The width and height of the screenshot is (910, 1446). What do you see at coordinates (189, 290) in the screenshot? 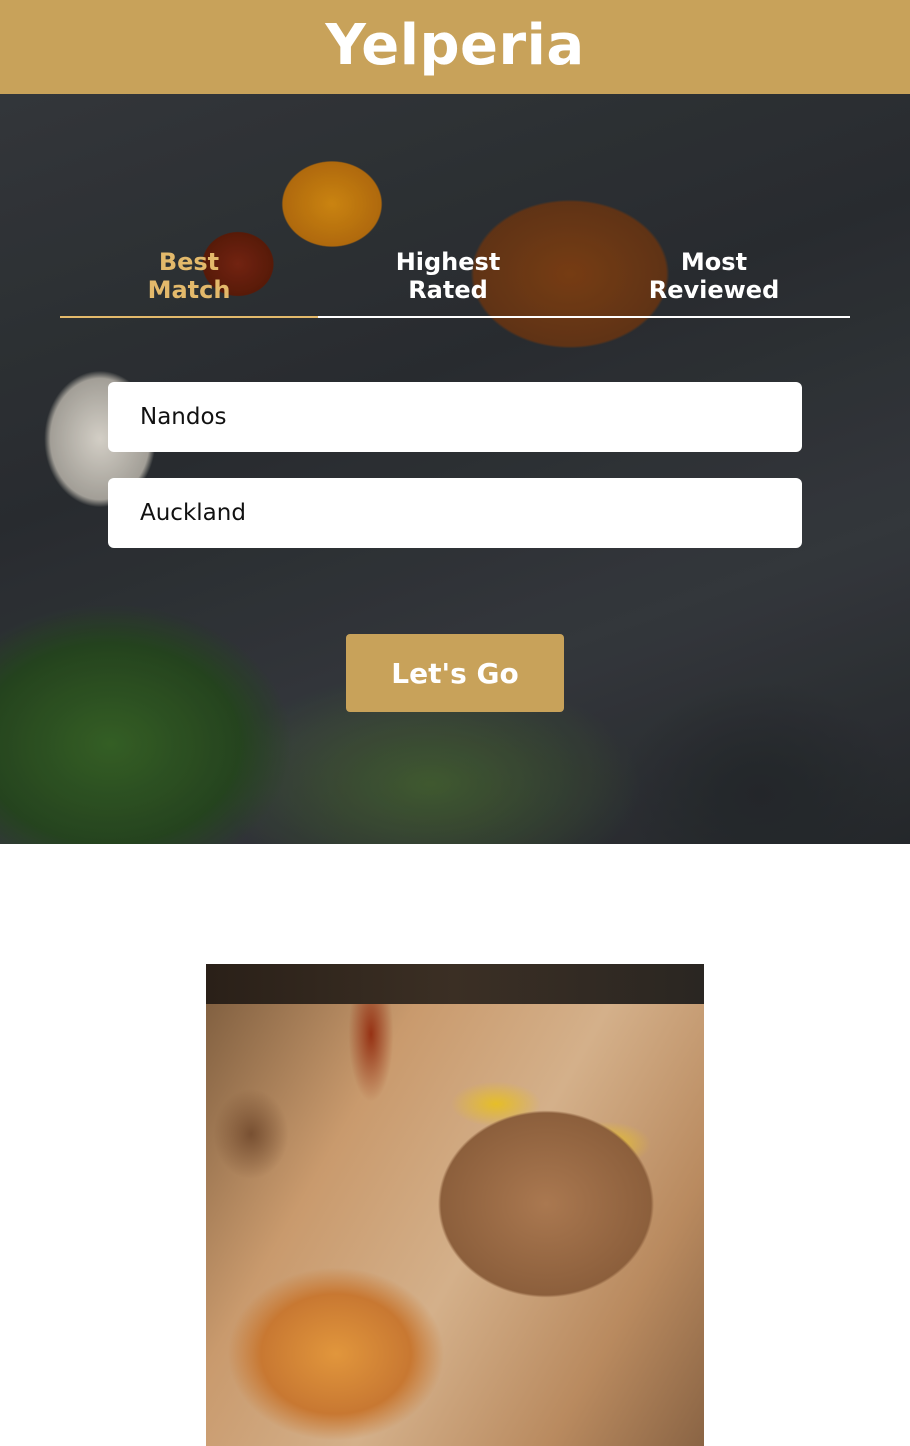
I see `tab-best-match-line2: Match` at bounding box center [189, 290].